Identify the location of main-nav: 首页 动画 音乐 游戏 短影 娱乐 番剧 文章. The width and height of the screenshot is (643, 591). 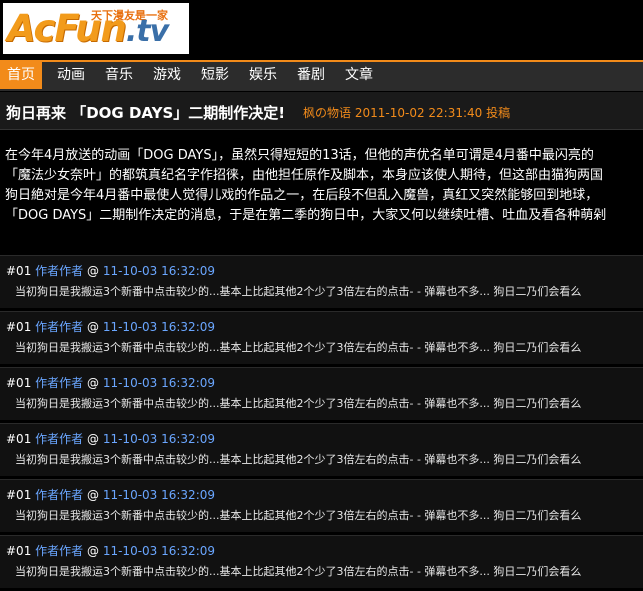
(321, 75).